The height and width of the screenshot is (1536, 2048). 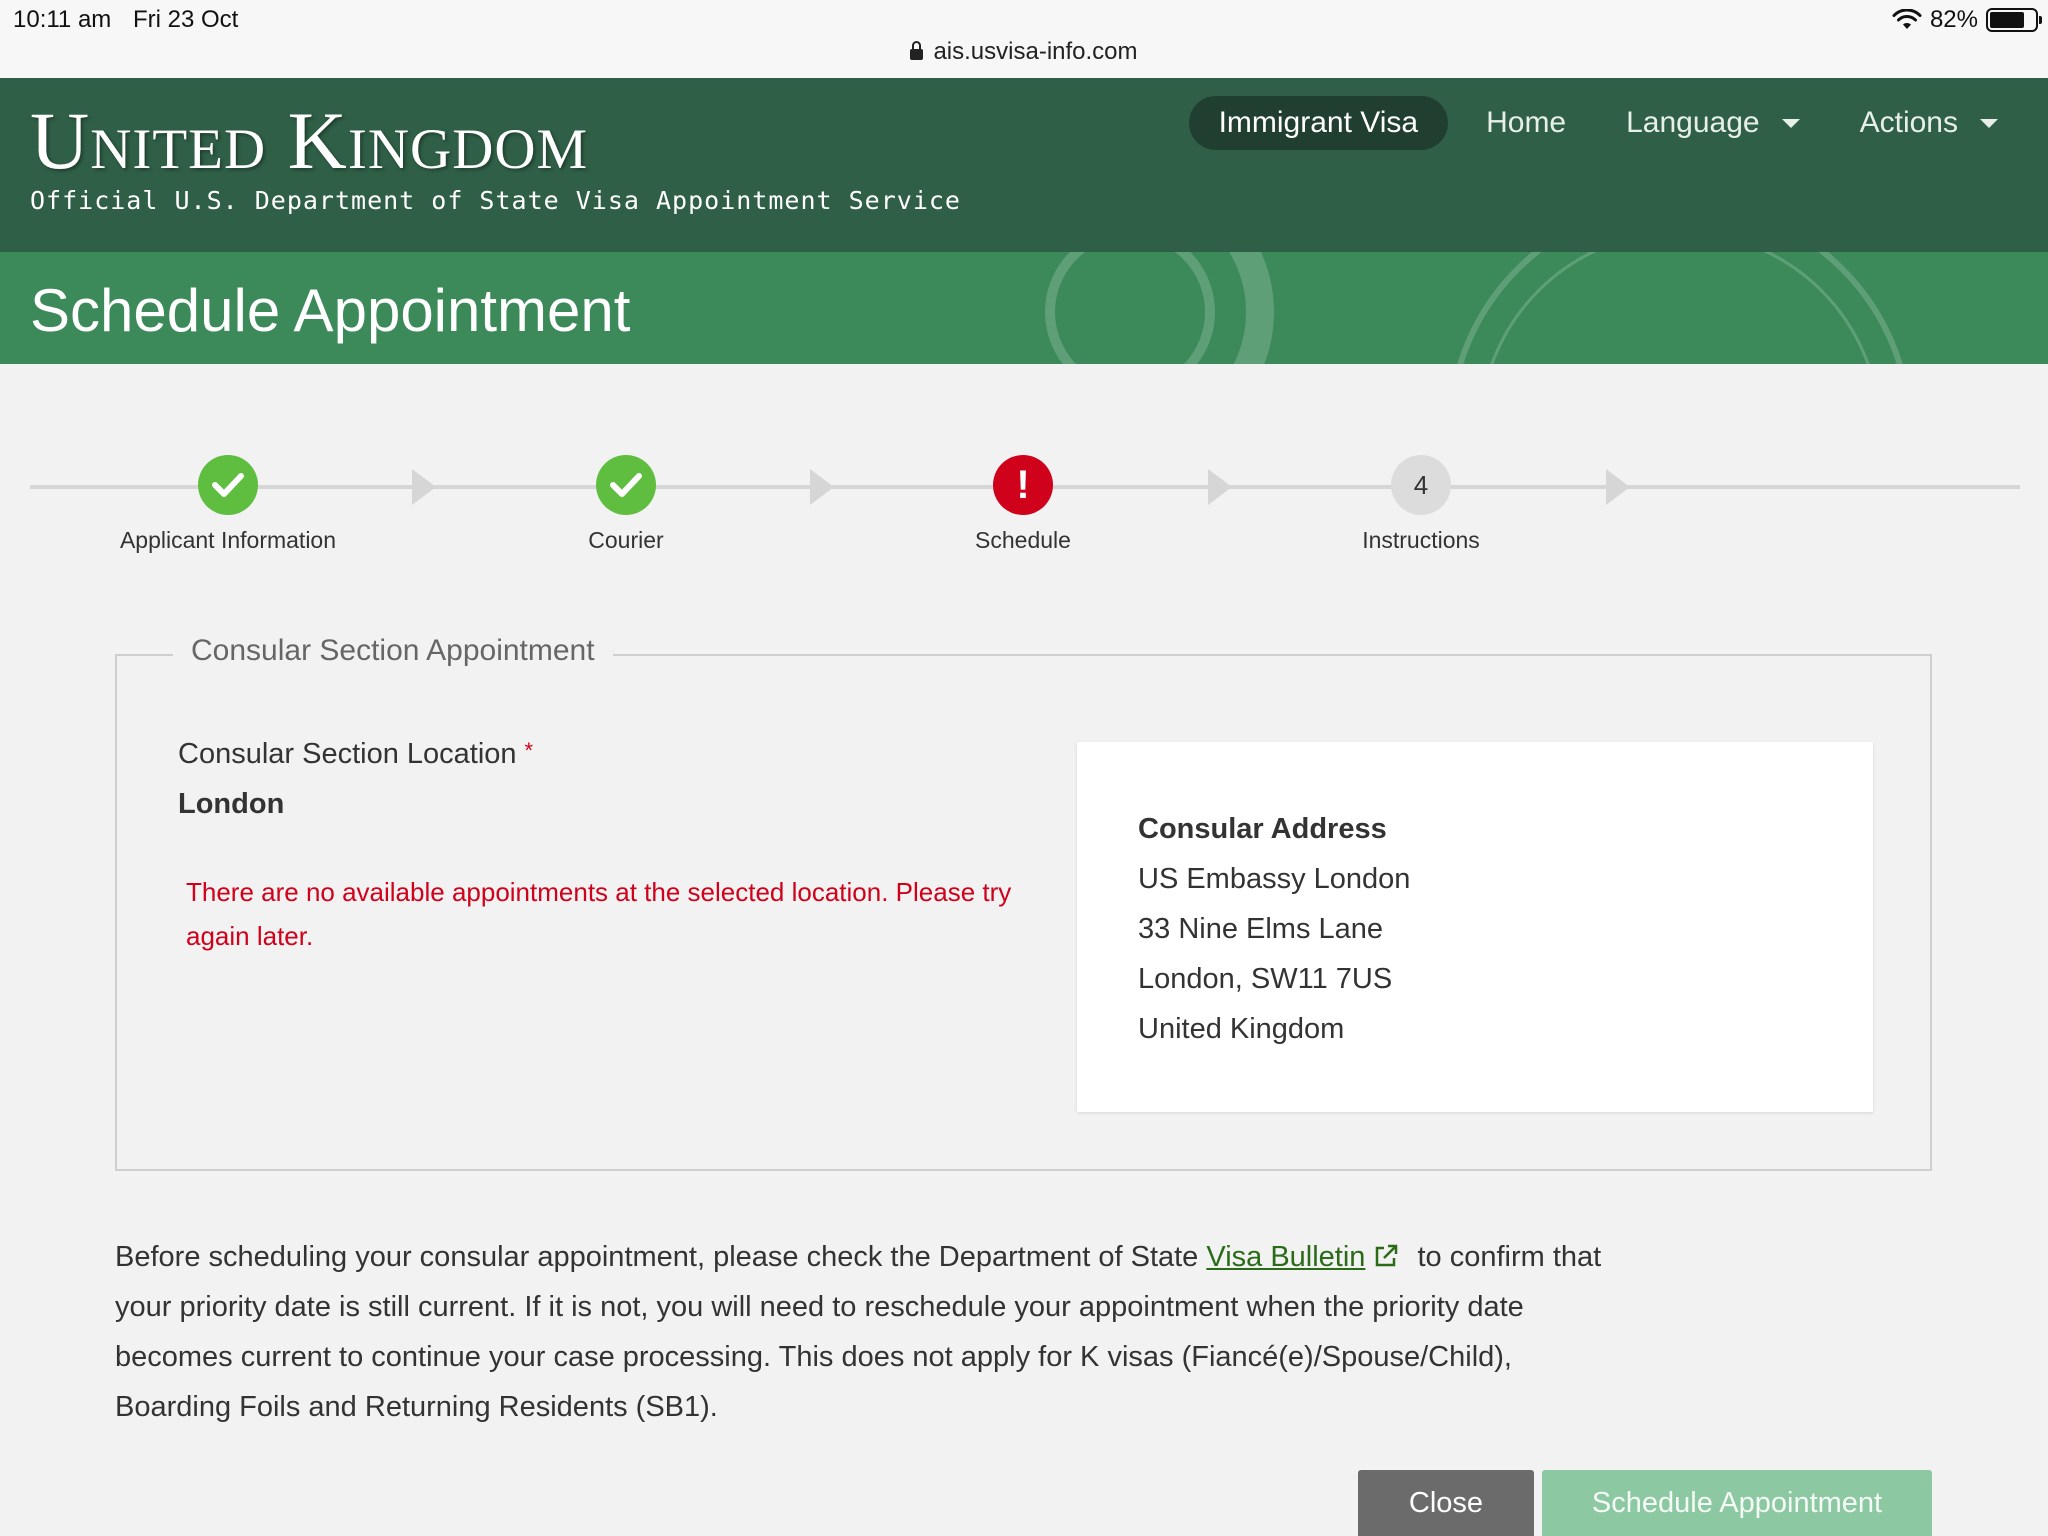 What do you see at coordinates (1421, 540) in the screenshot?
I see `step-label: Instructions` at bounding box center [1421, 540].